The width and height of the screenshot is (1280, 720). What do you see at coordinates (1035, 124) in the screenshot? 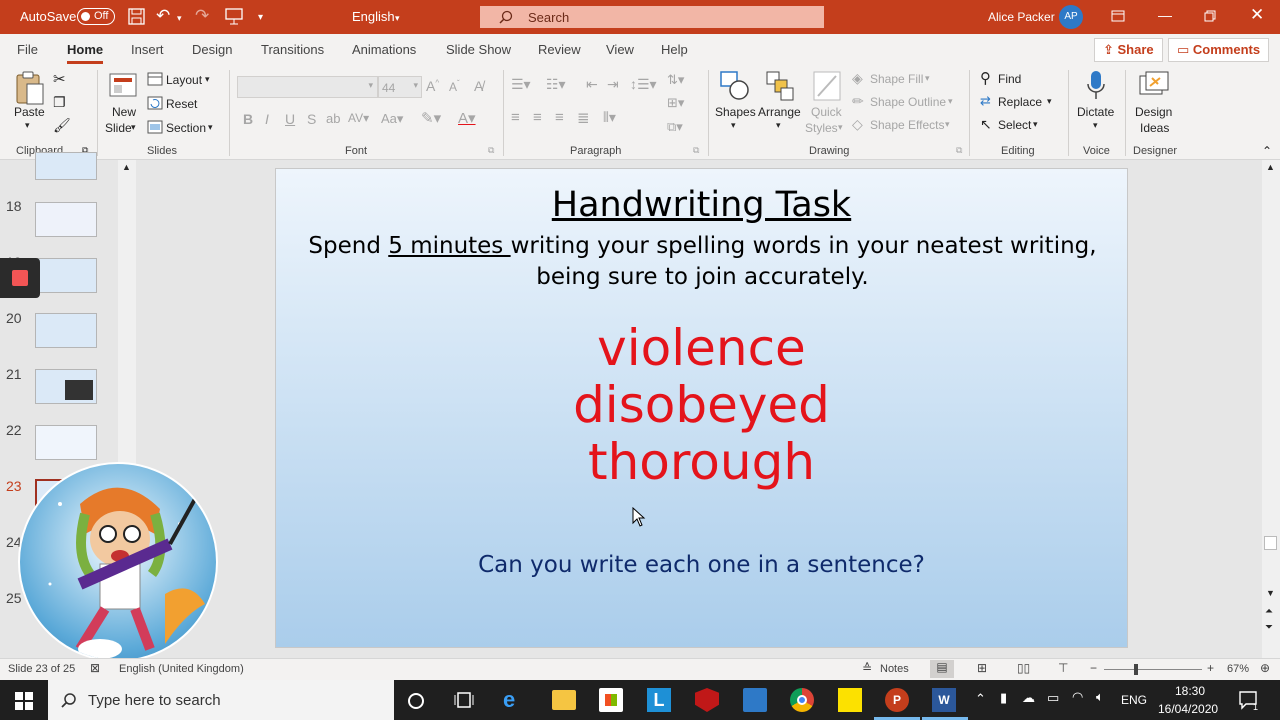
I see `select-dropdown-icon: ▾` at bounding box center [1035, 124].